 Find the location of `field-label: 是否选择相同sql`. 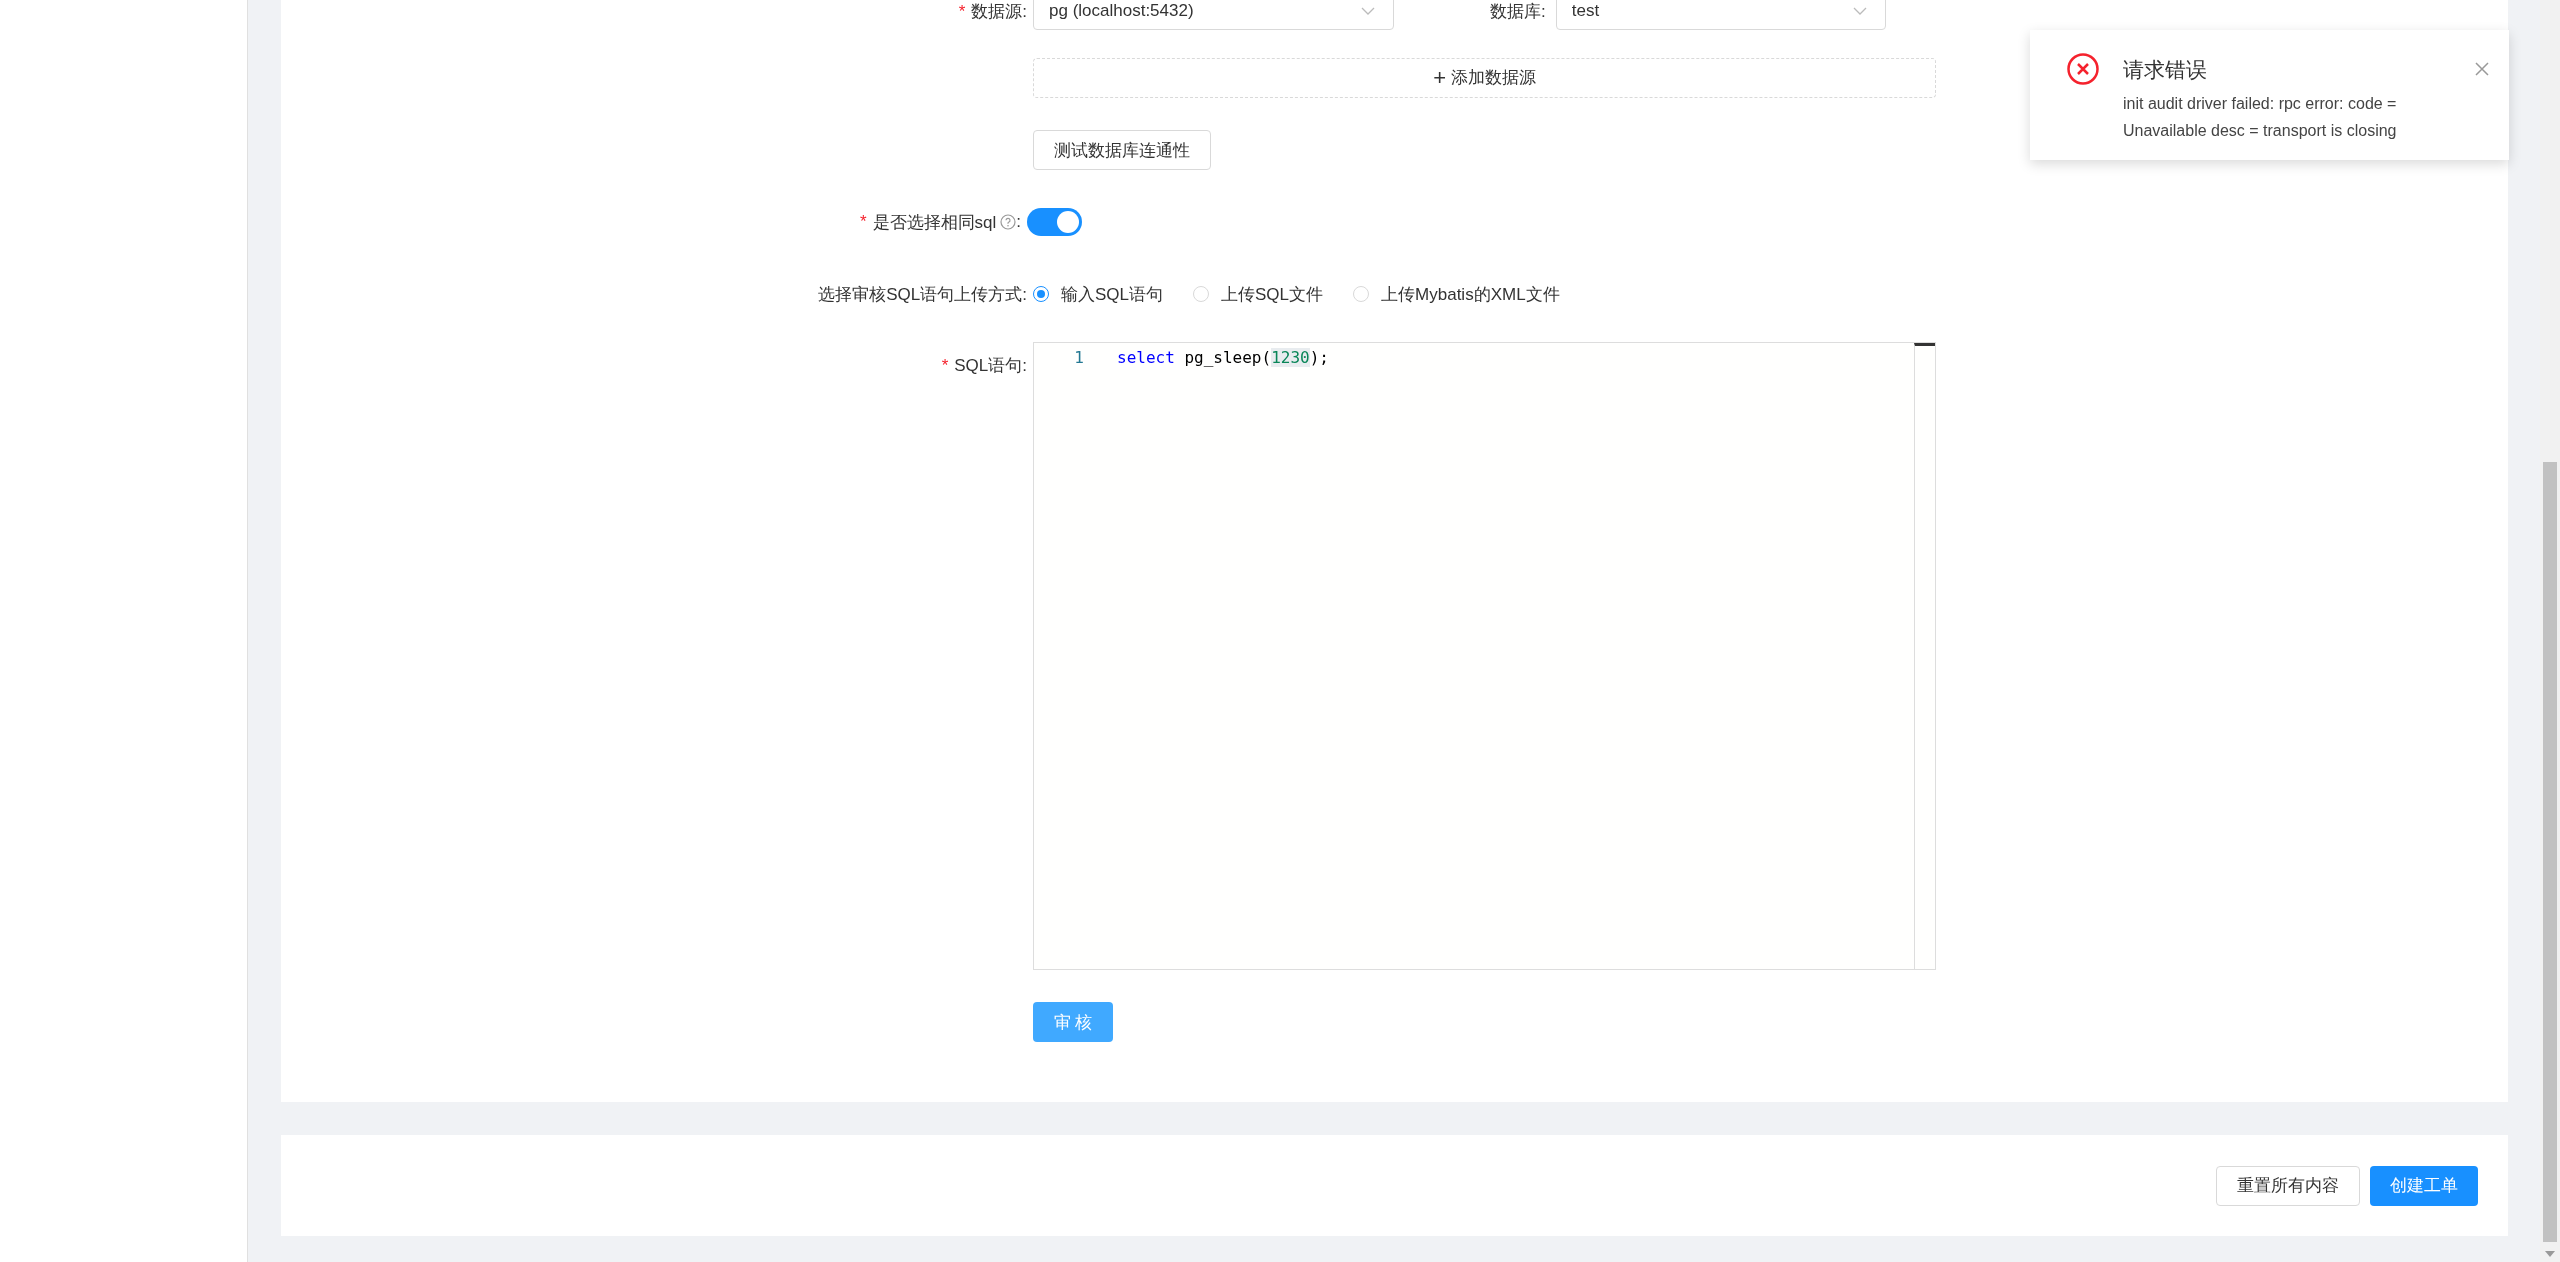

field-label: 是否选择相同sql is located at coordinates (934, 222).